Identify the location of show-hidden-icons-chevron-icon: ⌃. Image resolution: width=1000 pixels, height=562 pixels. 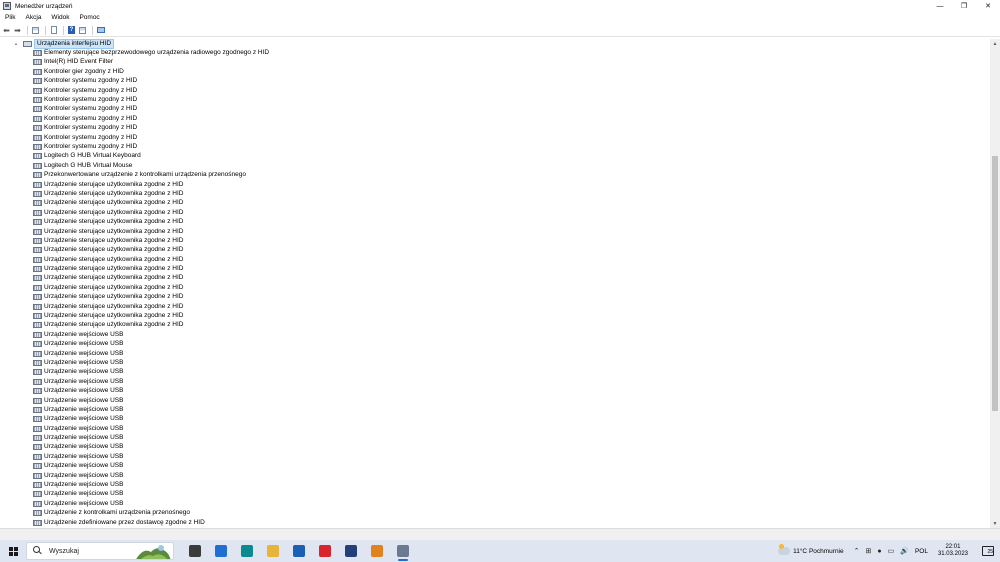
(857, 551).